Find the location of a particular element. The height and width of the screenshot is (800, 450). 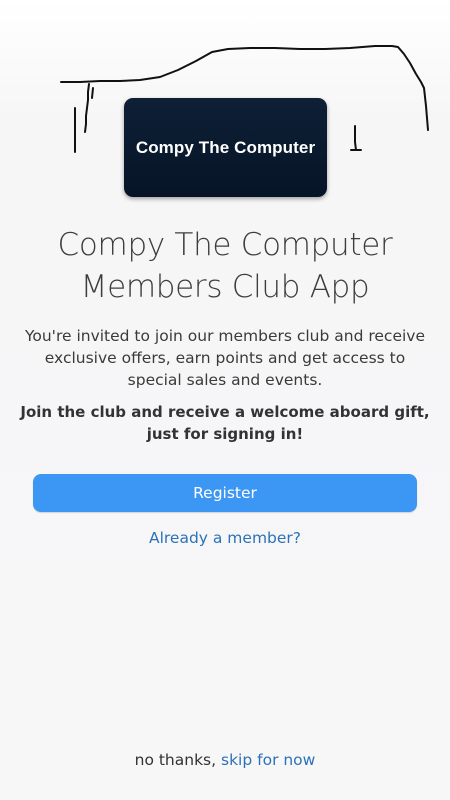

register-button: Register is located at coordinates (225, 493).